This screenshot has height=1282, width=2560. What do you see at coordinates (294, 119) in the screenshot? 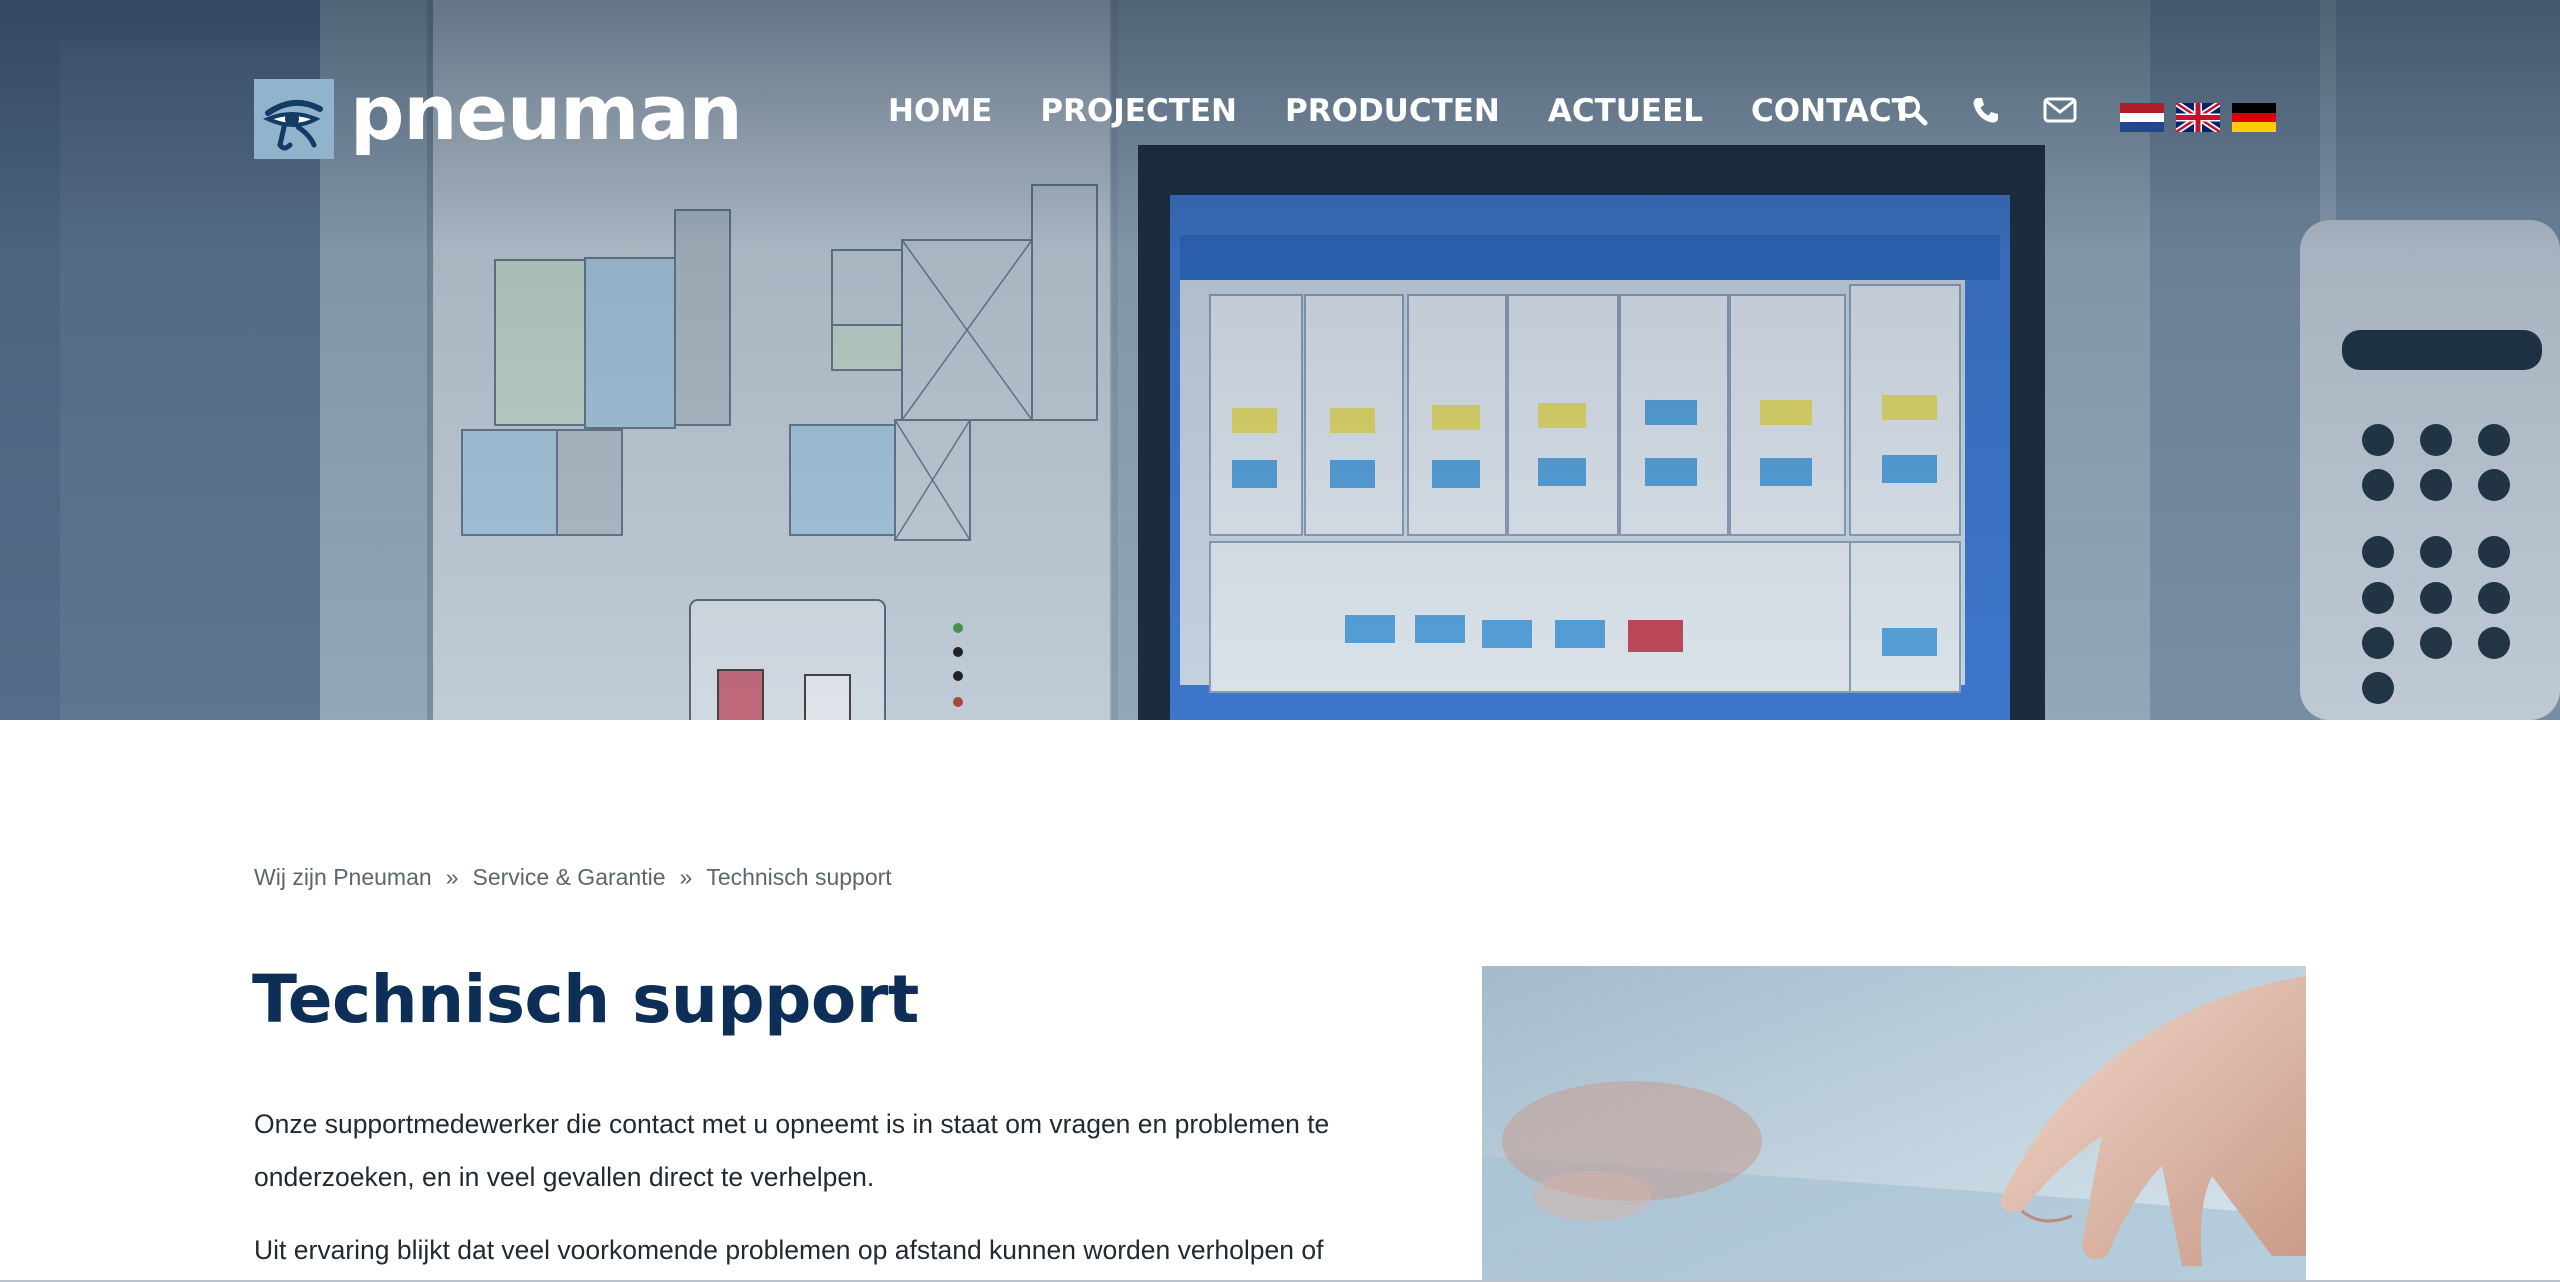
I see `eye-of-horus-logo-icon` at bounding box center [294, 119].